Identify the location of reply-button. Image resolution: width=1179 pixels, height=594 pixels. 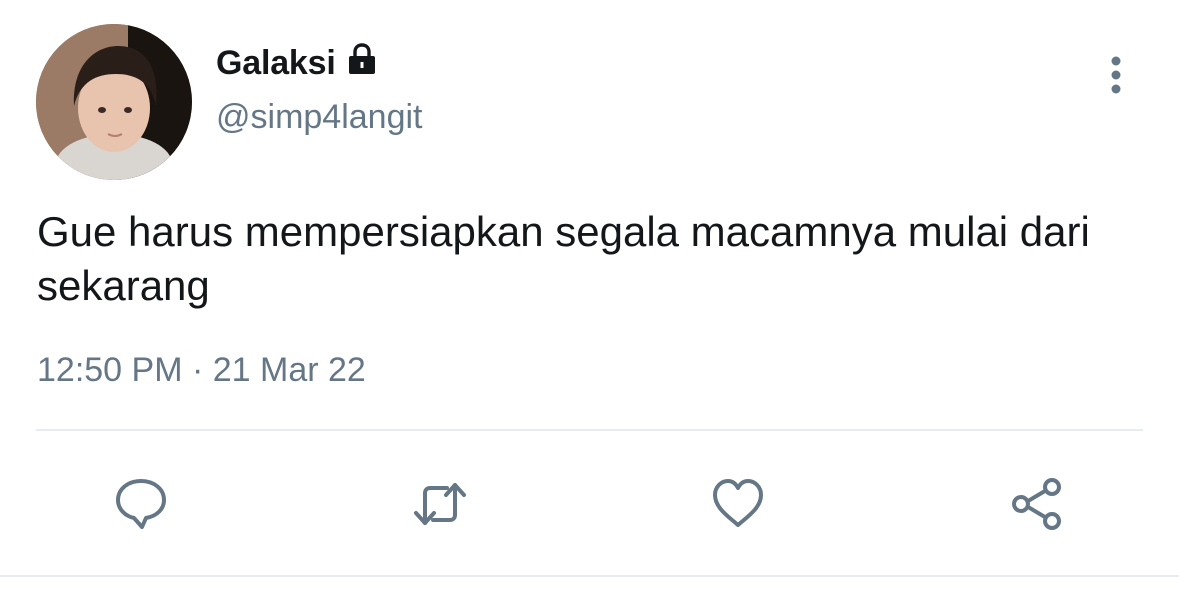
(141, 504).